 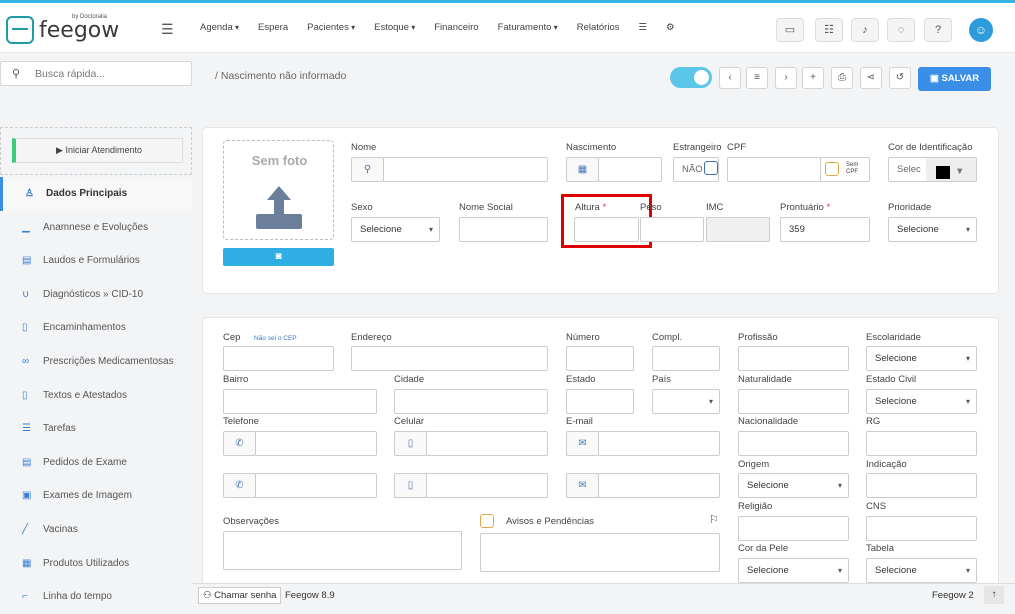 What do you see at coordinates (793, 528) in the screenshot?
I see `religiao-input` at bounding box center [793, 528].